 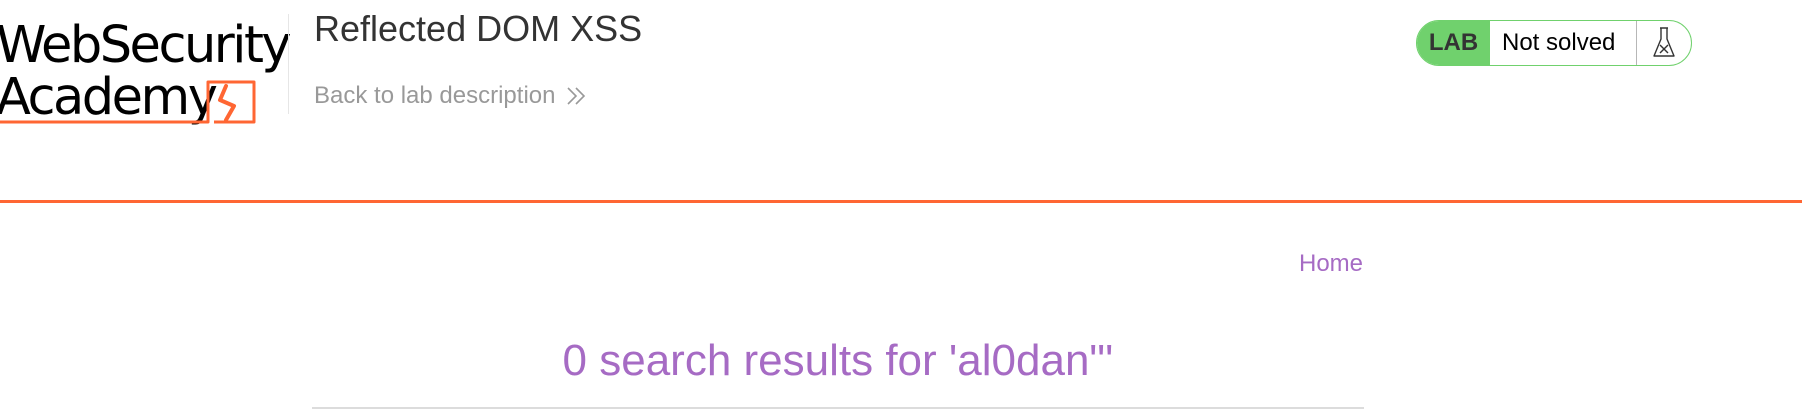 I want to click on logo-mark-icon, so click(x=128, y=102).